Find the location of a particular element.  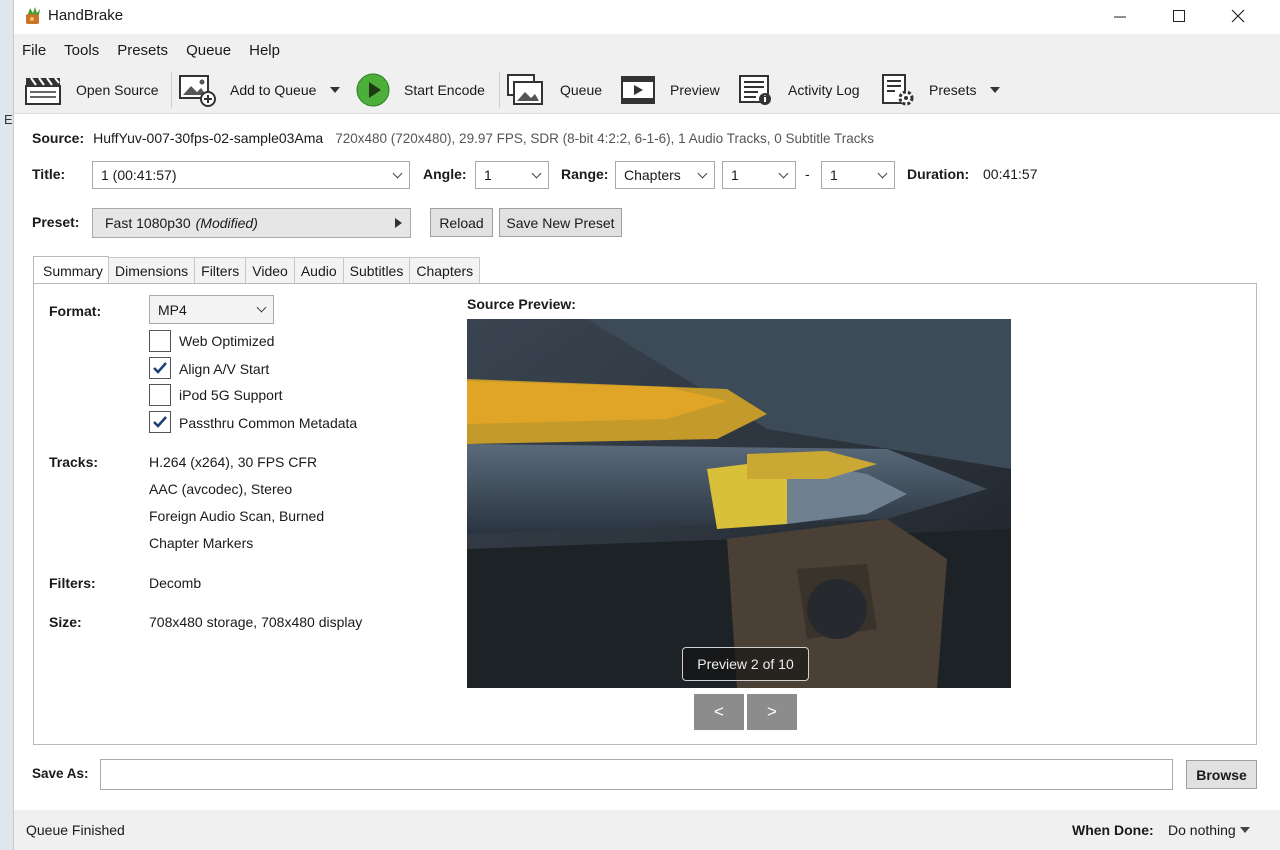

when-done-dropdown: Do nothing is located at coordinates (1209, 830).